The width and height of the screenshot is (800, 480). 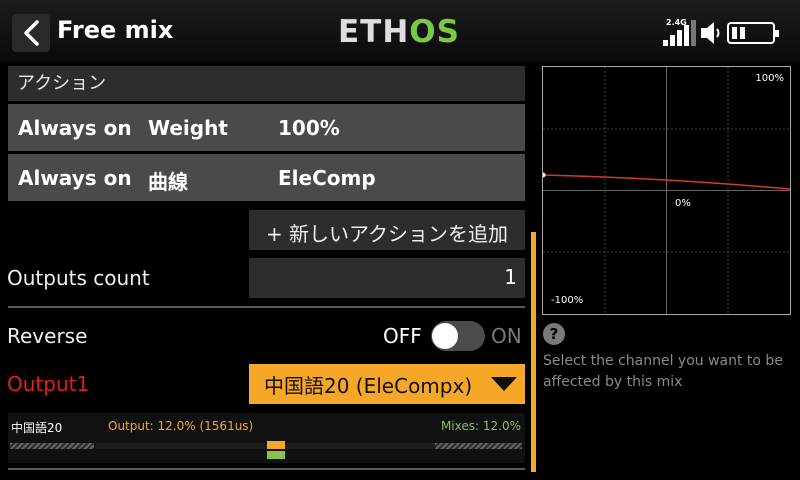 What do you see at coordinates (276, 445) in the screenshot?
I see `output-bar` at bounding box center [276, 445].